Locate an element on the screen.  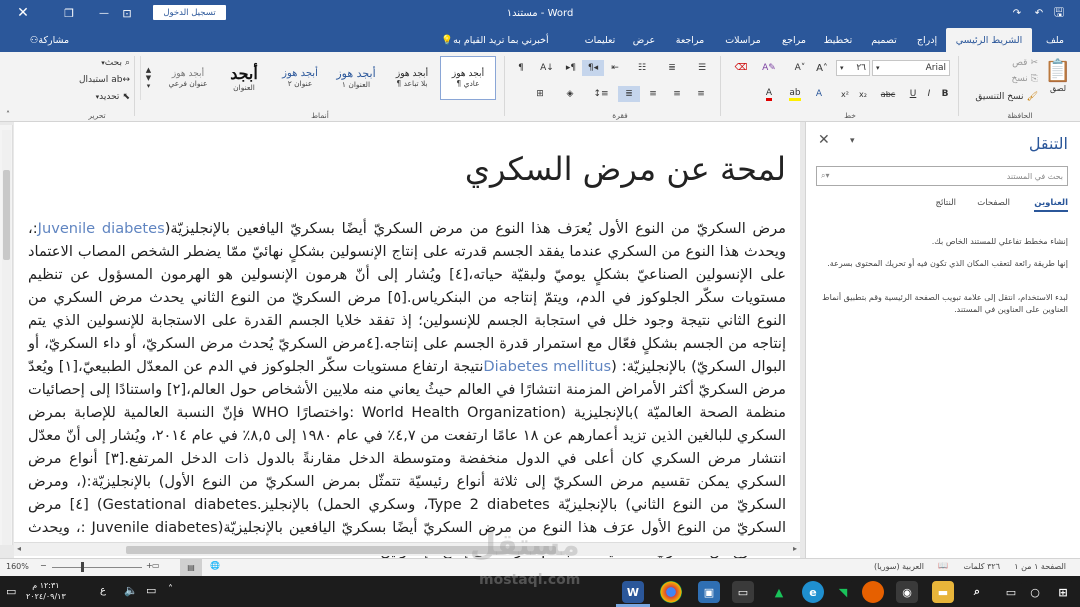
align-right-button: ≡ is located at coordinates (701, 94).